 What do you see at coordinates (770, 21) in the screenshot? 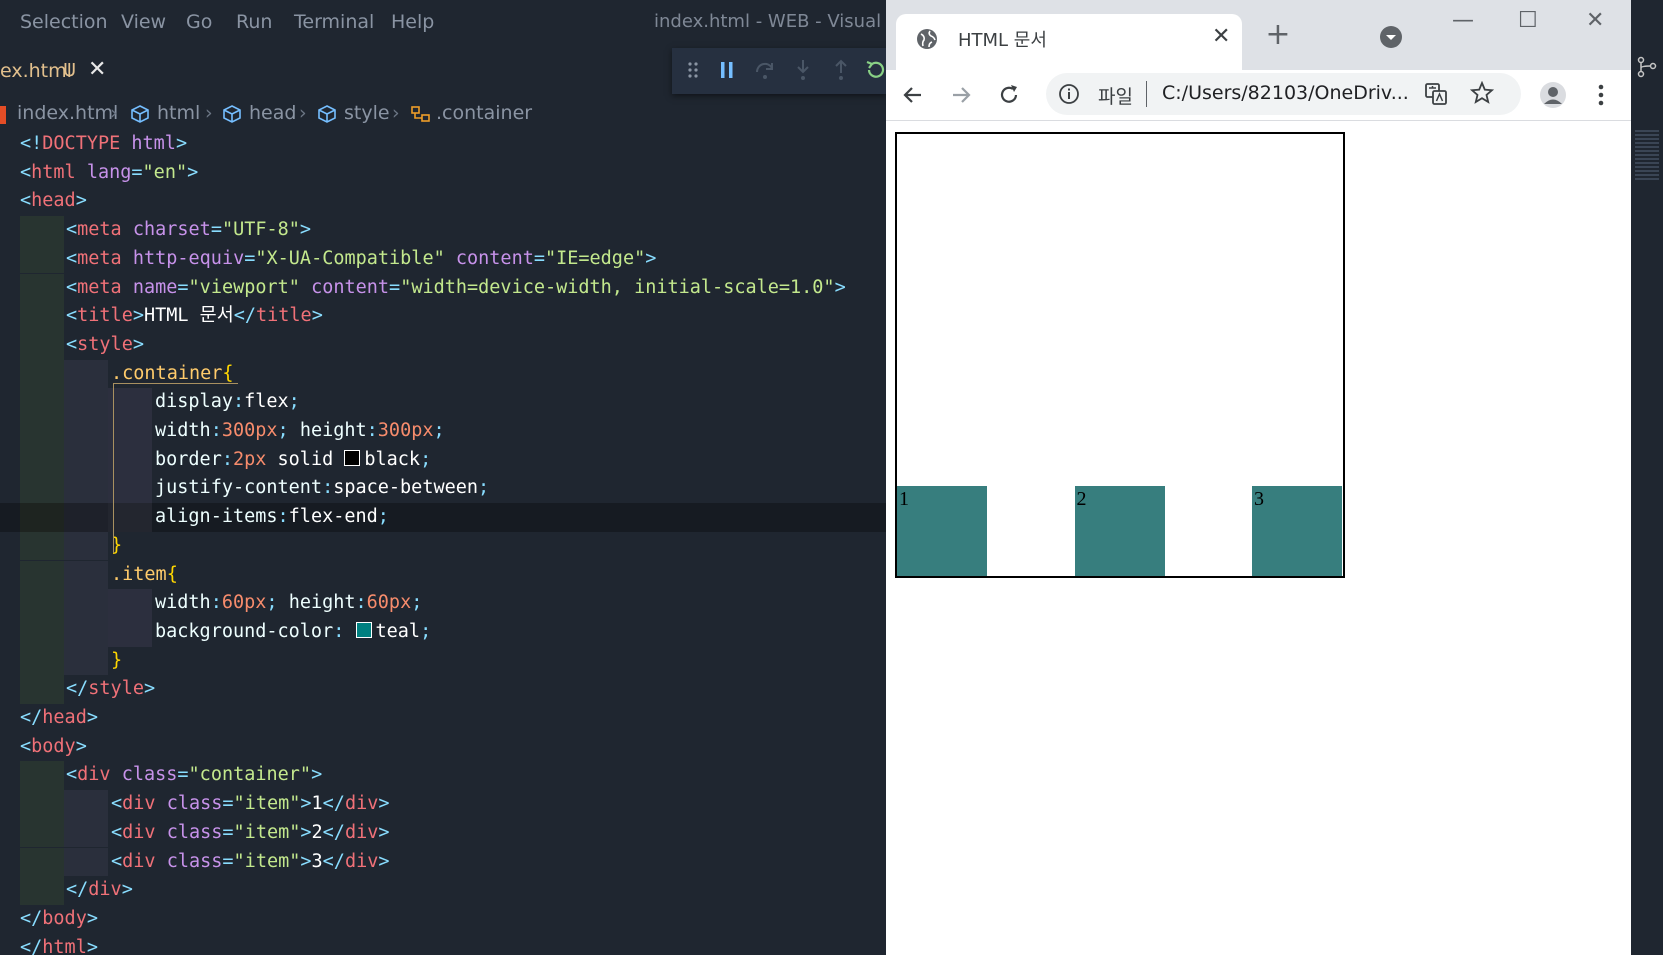
I see `window-title: index.html - WEB - Visual Stu` at bounding box center [770, 21].